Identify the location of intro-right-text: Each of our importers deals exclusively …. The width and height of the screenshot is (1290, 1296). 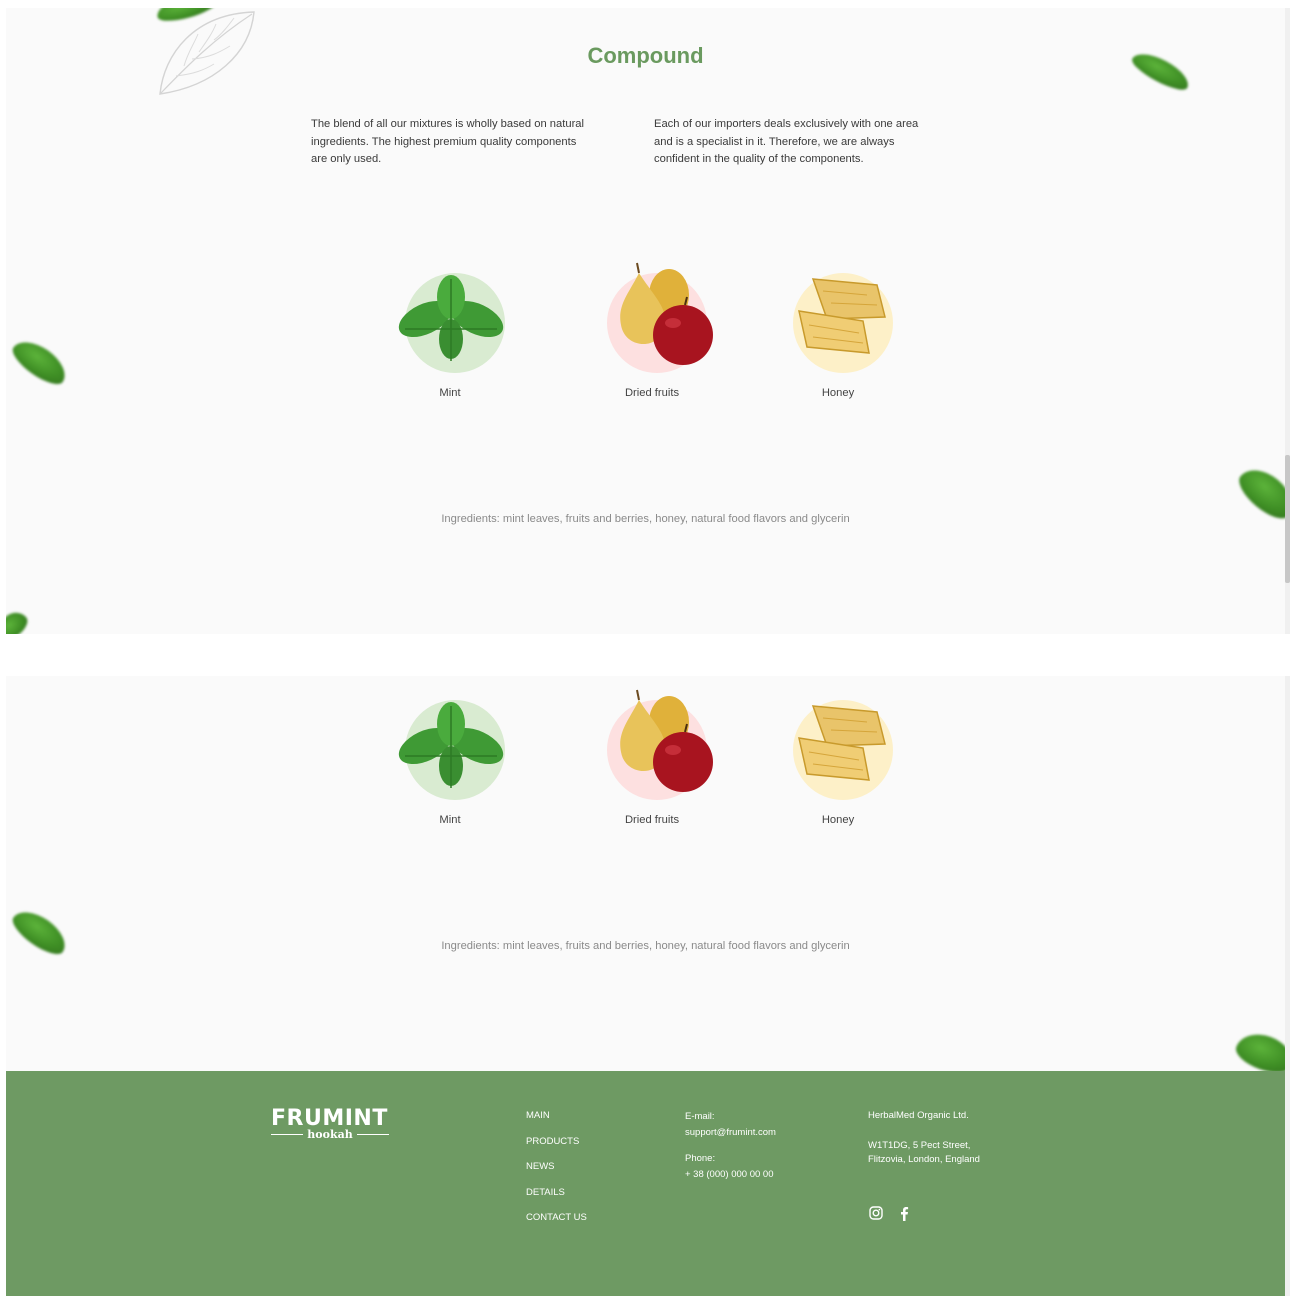
(786, 141).